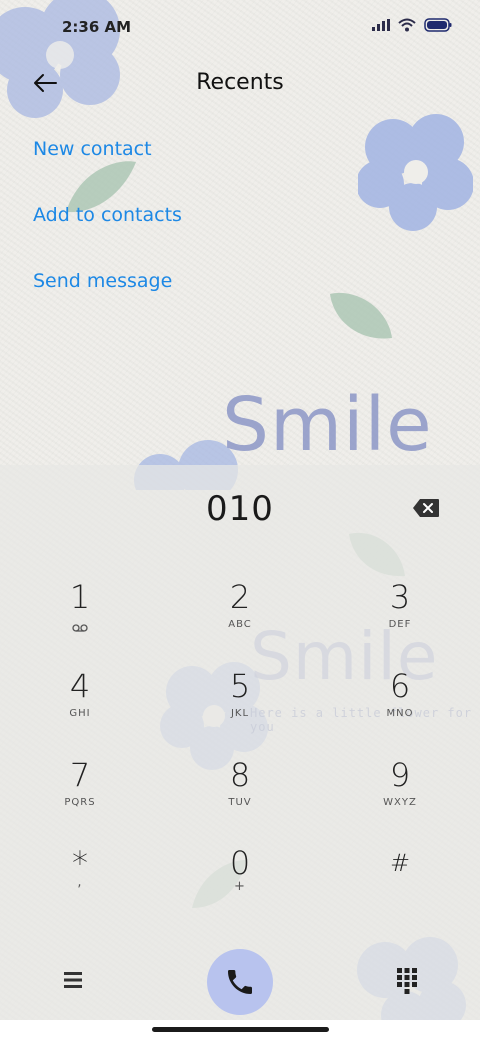 This screenshot has width=480, height=1040. I want to click on key-digit: 3, so click(400, 597).